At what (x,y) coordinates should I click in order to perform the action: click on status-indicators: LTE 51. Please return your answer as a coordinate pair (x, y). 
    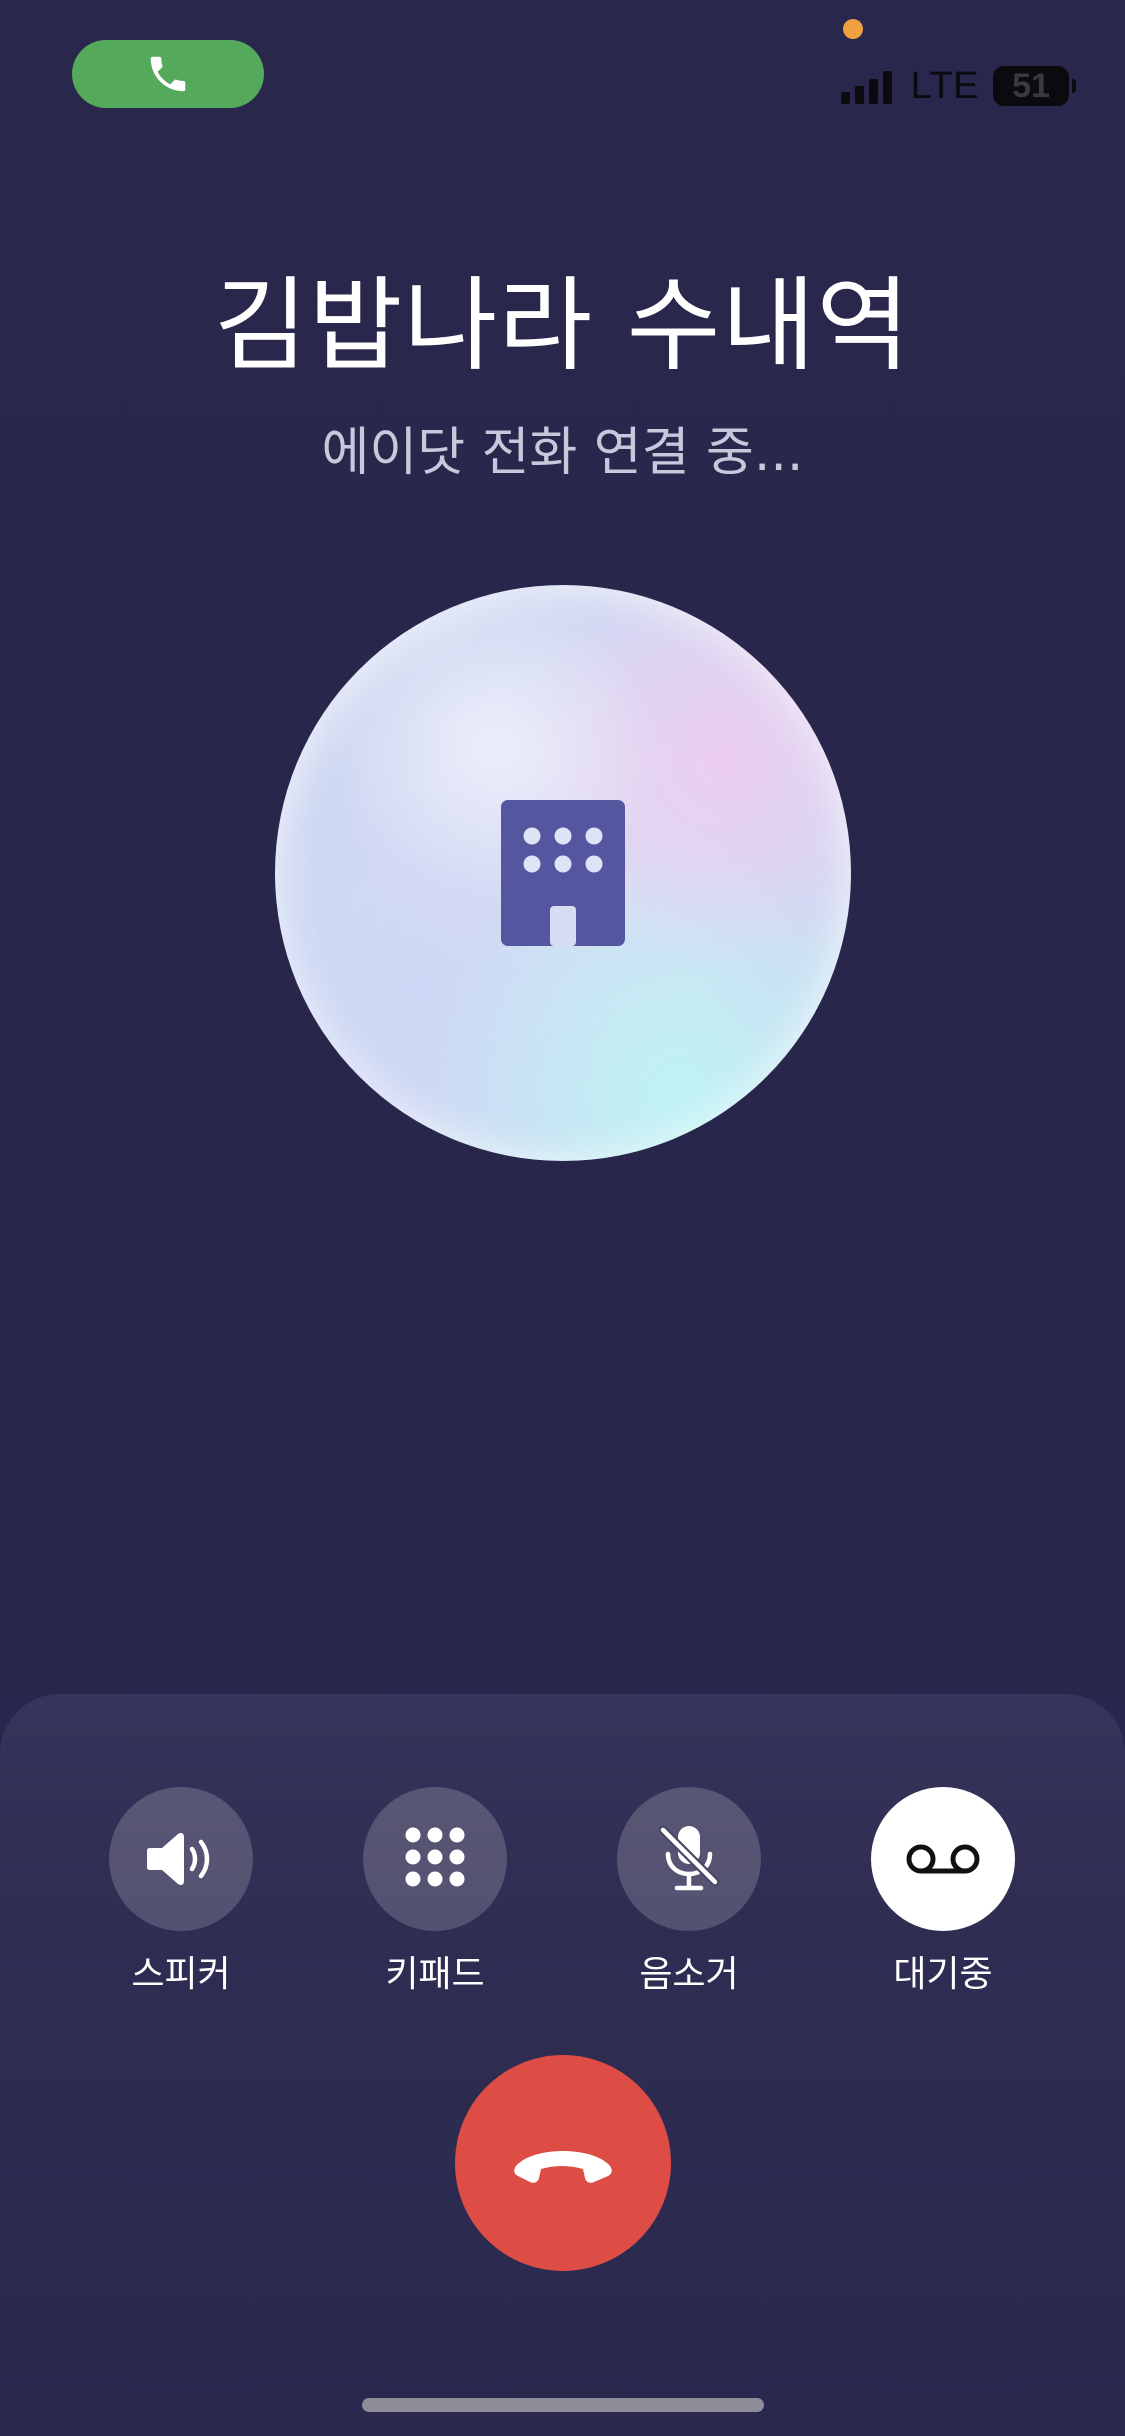
    Looking at the image, I should click on (958, 86).